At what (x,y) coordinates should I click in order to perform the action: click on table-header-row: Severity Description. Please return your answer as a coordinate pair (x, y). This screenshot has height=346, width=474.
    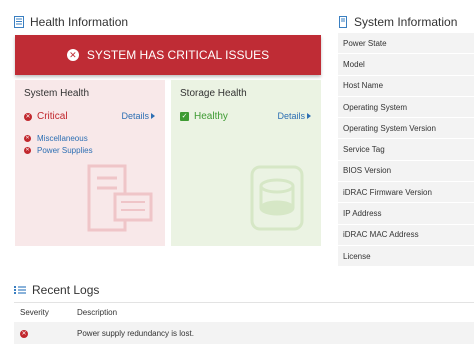
    Looking at the image, I should click on (244, 312).